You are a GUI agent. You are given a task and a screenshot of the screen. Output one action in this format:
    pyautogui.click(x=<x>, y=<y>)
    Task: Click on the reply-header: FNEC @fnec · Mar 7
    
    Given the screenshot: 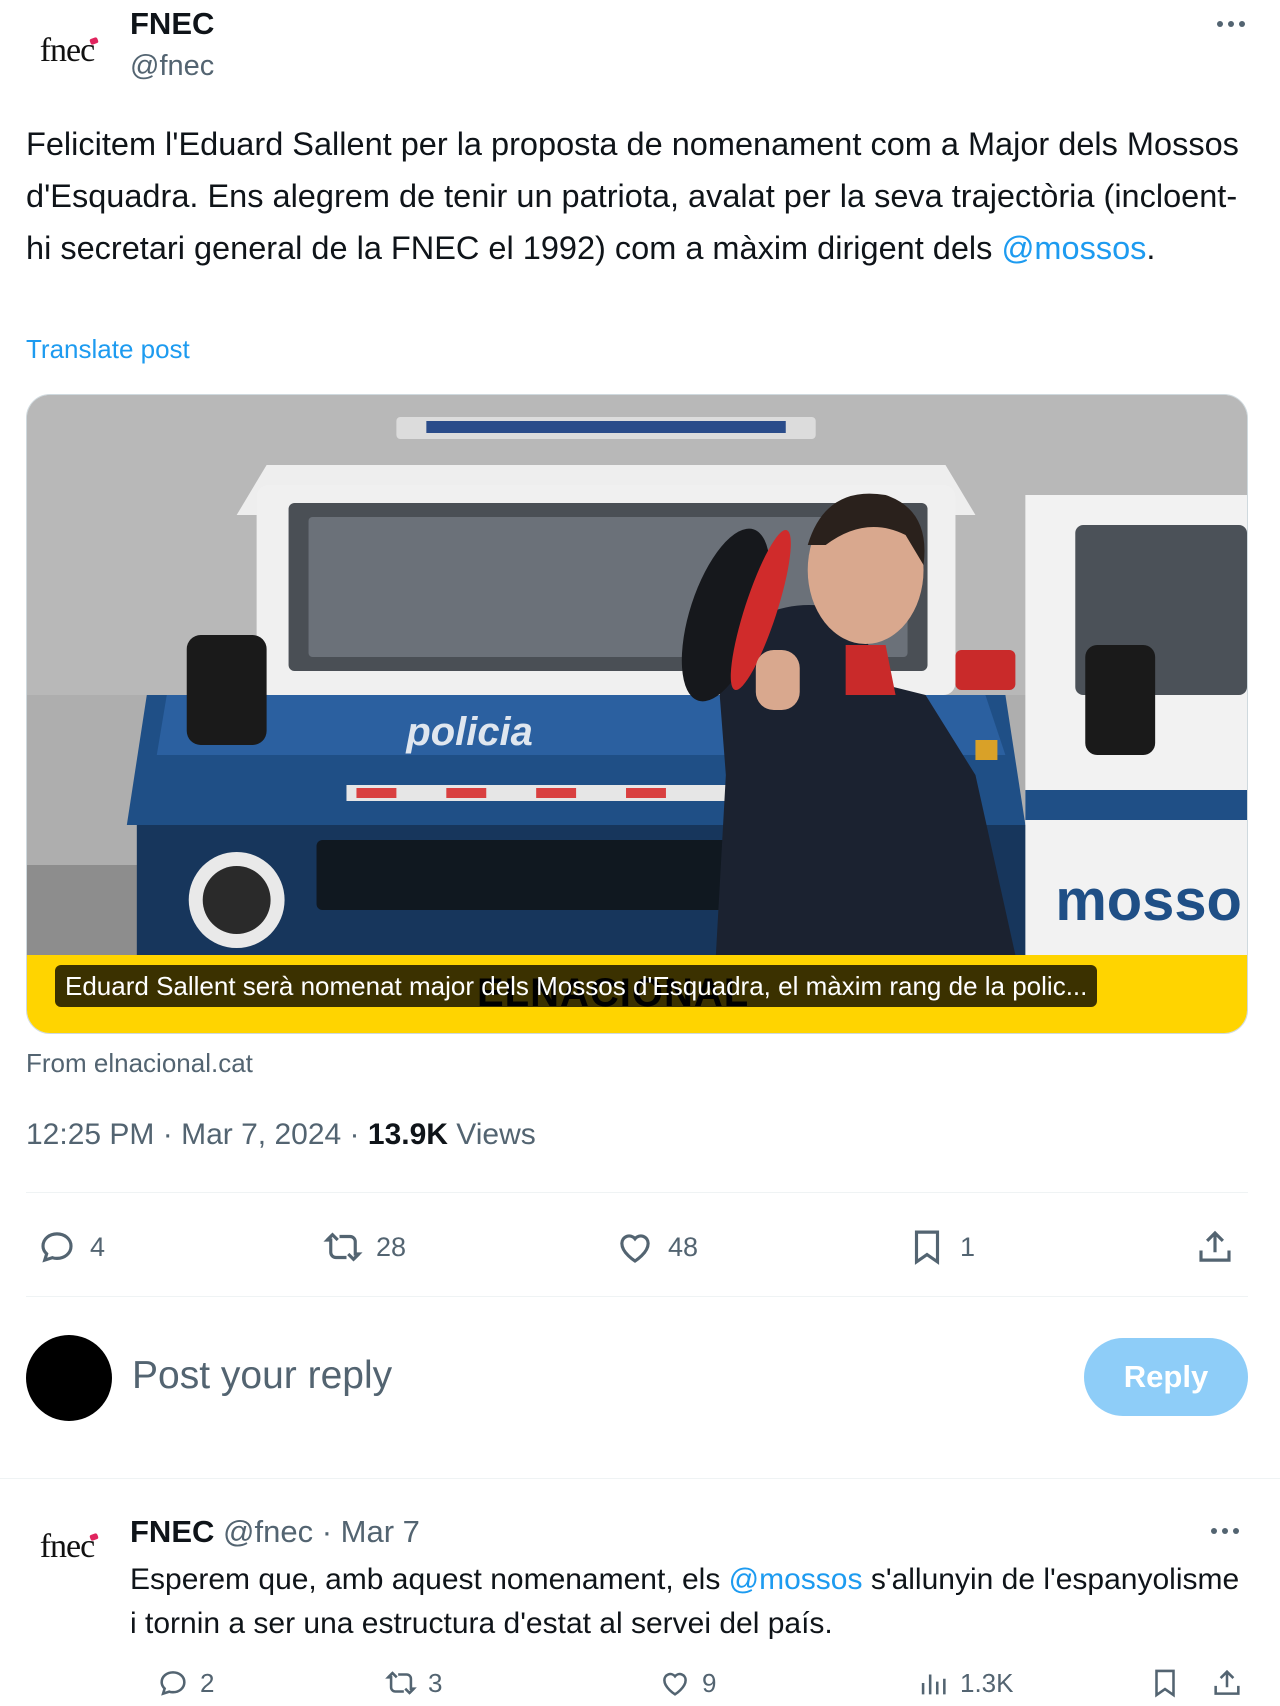 What is the action you would take?
    pyautogui.click(x=275, y=1532)
    